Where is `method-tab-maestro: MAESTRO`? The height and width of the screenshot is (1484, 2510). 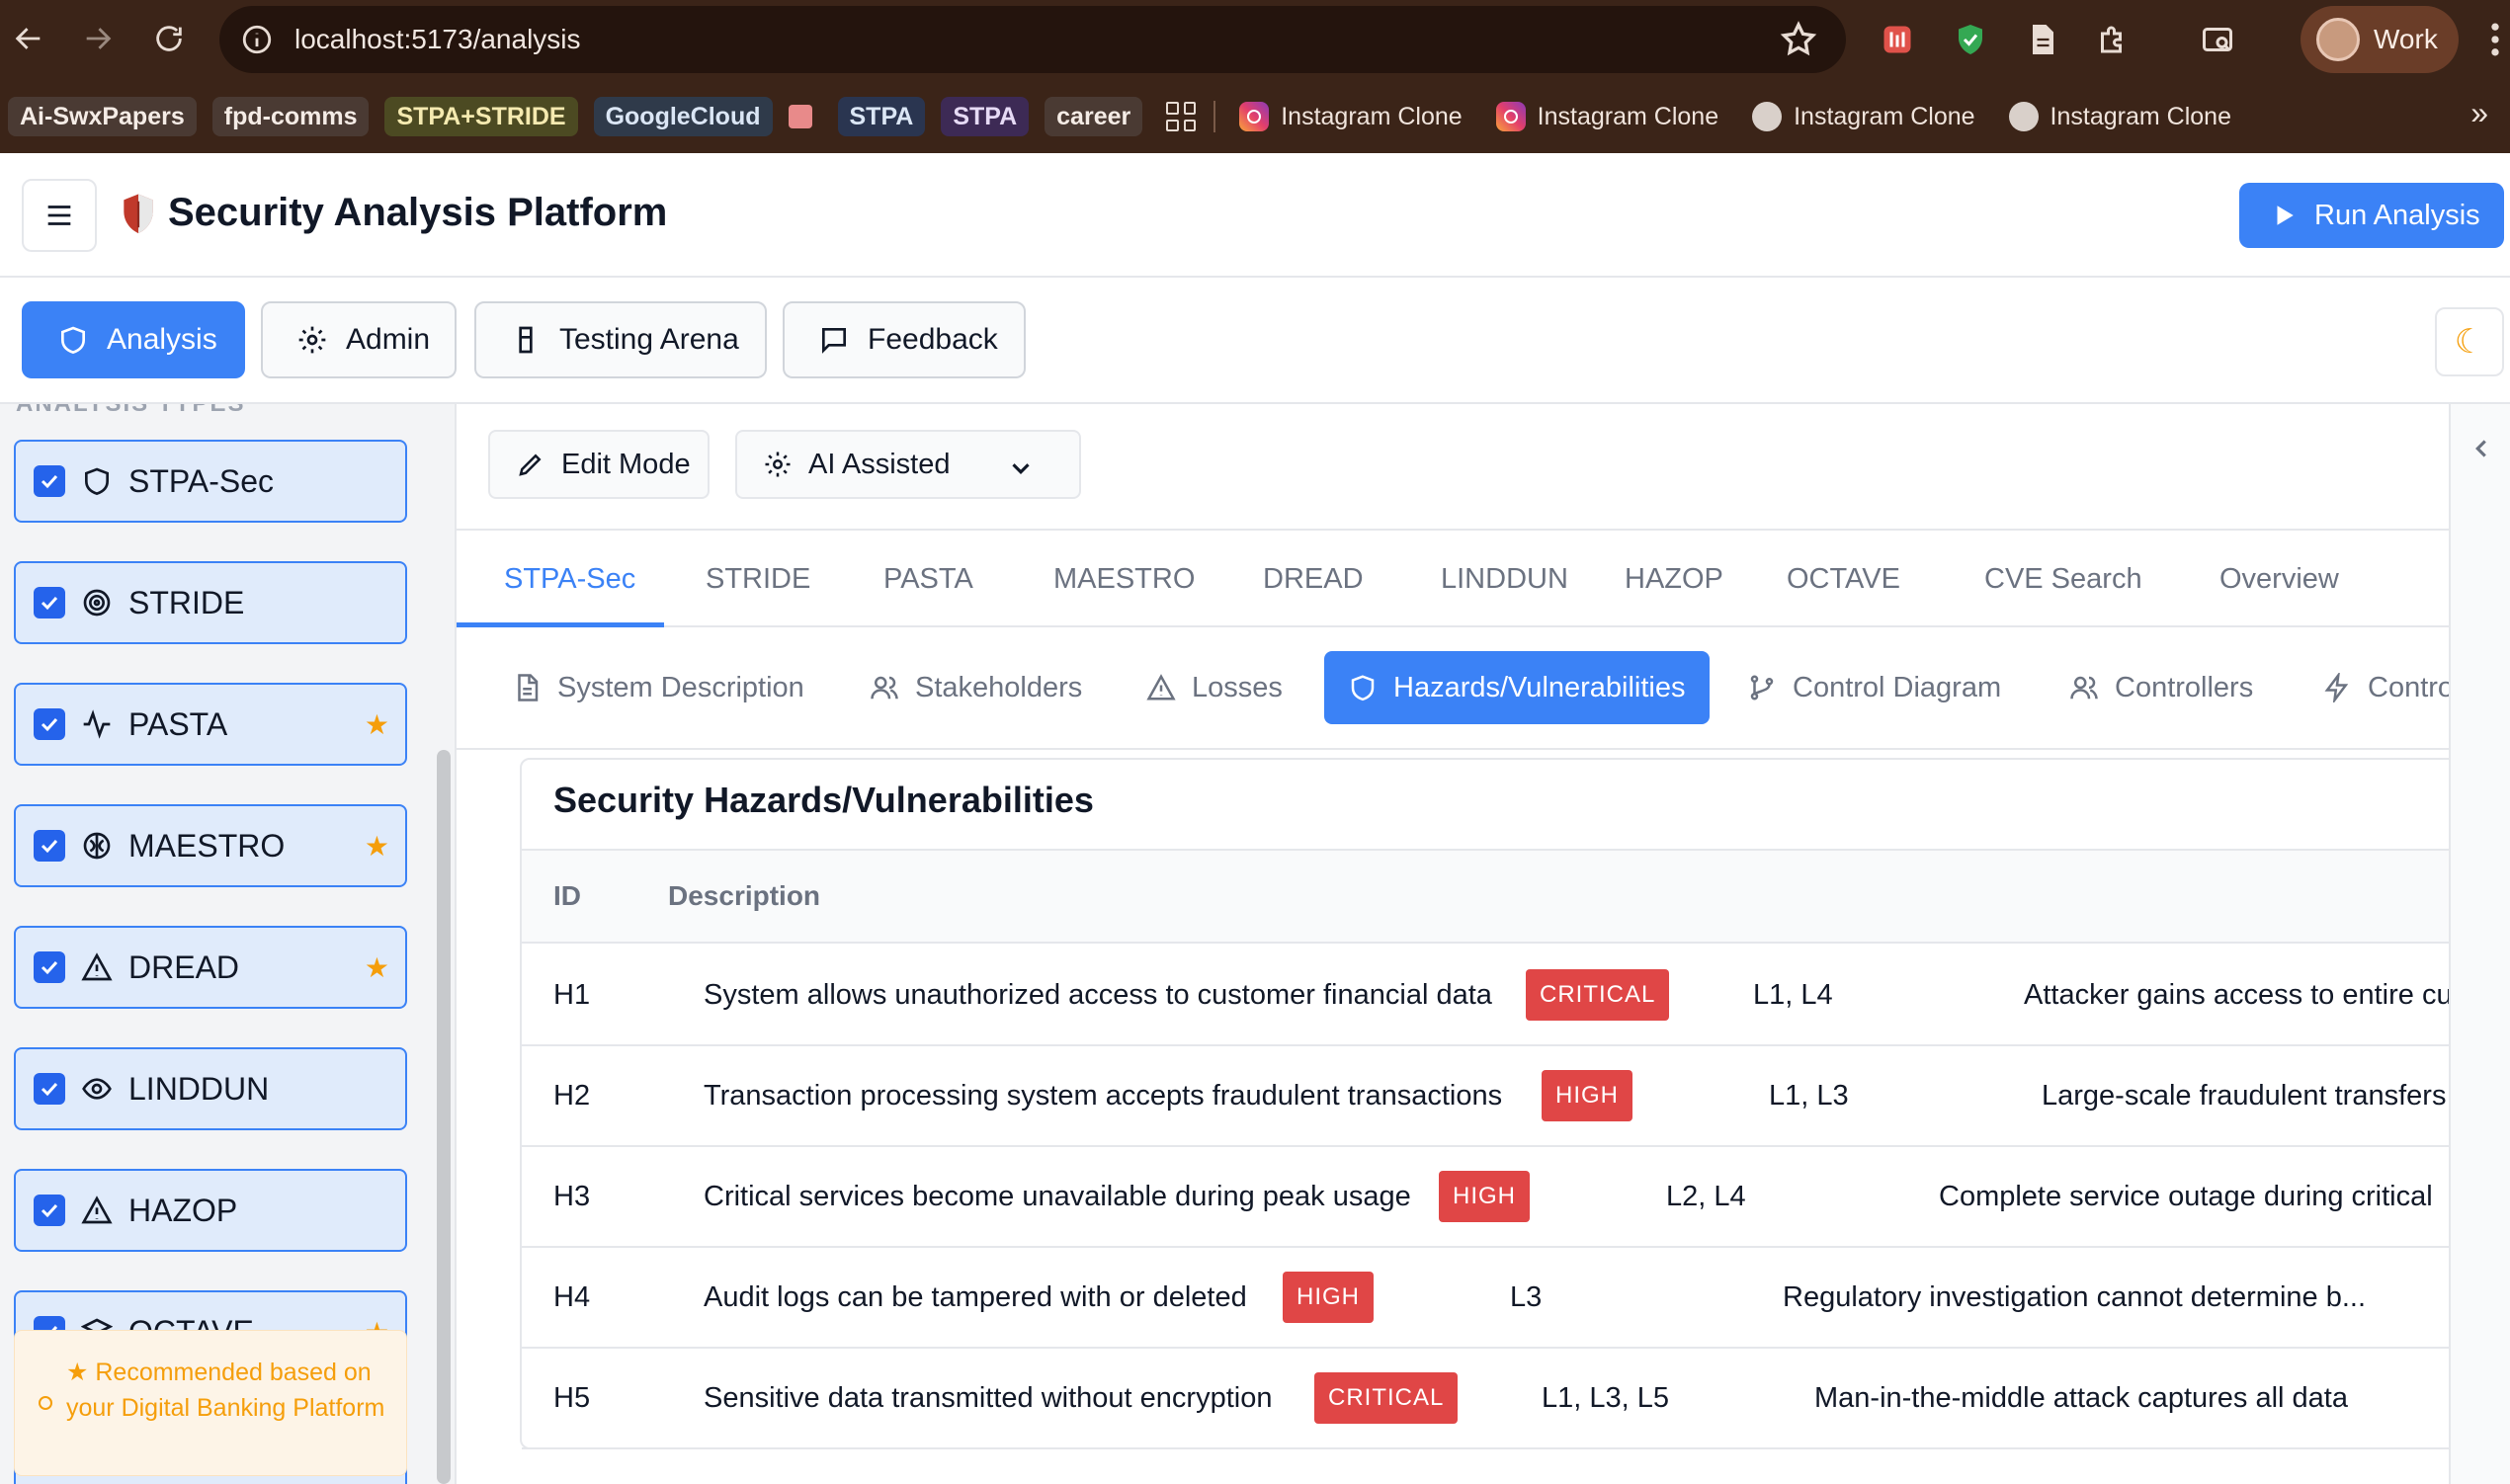 method-tab-maestro: MAESTRO is located at coordinates (1124, 579).